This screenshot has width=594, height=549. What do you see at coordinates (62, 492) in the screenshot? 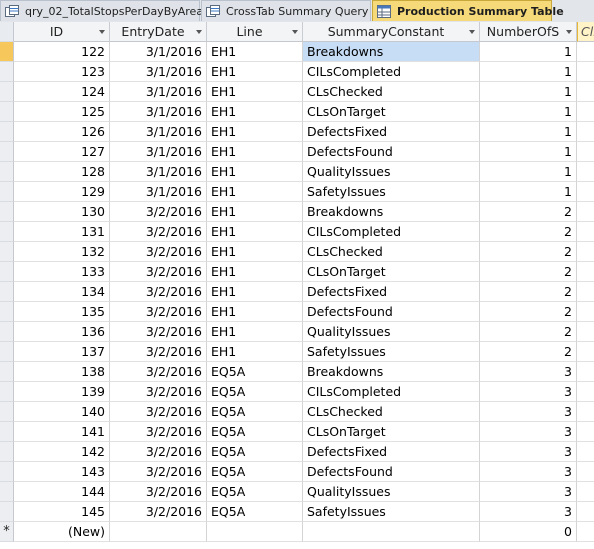
I see `cell-id: 144` at bounding box center [62, 492].